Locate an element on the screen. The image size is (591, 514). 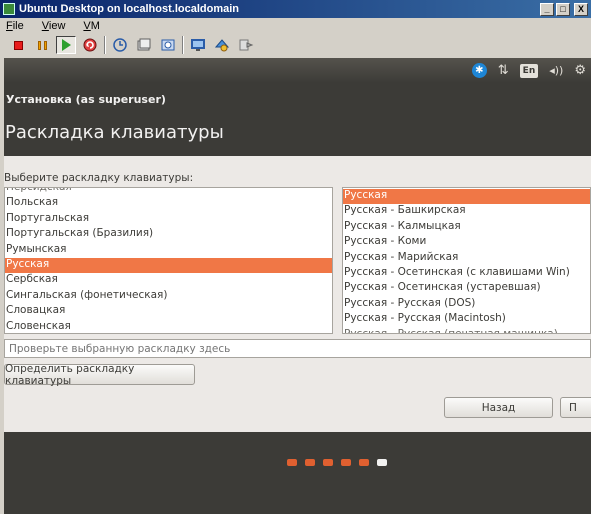
snapshot-manager-icon is located at coordinates (168, 45).